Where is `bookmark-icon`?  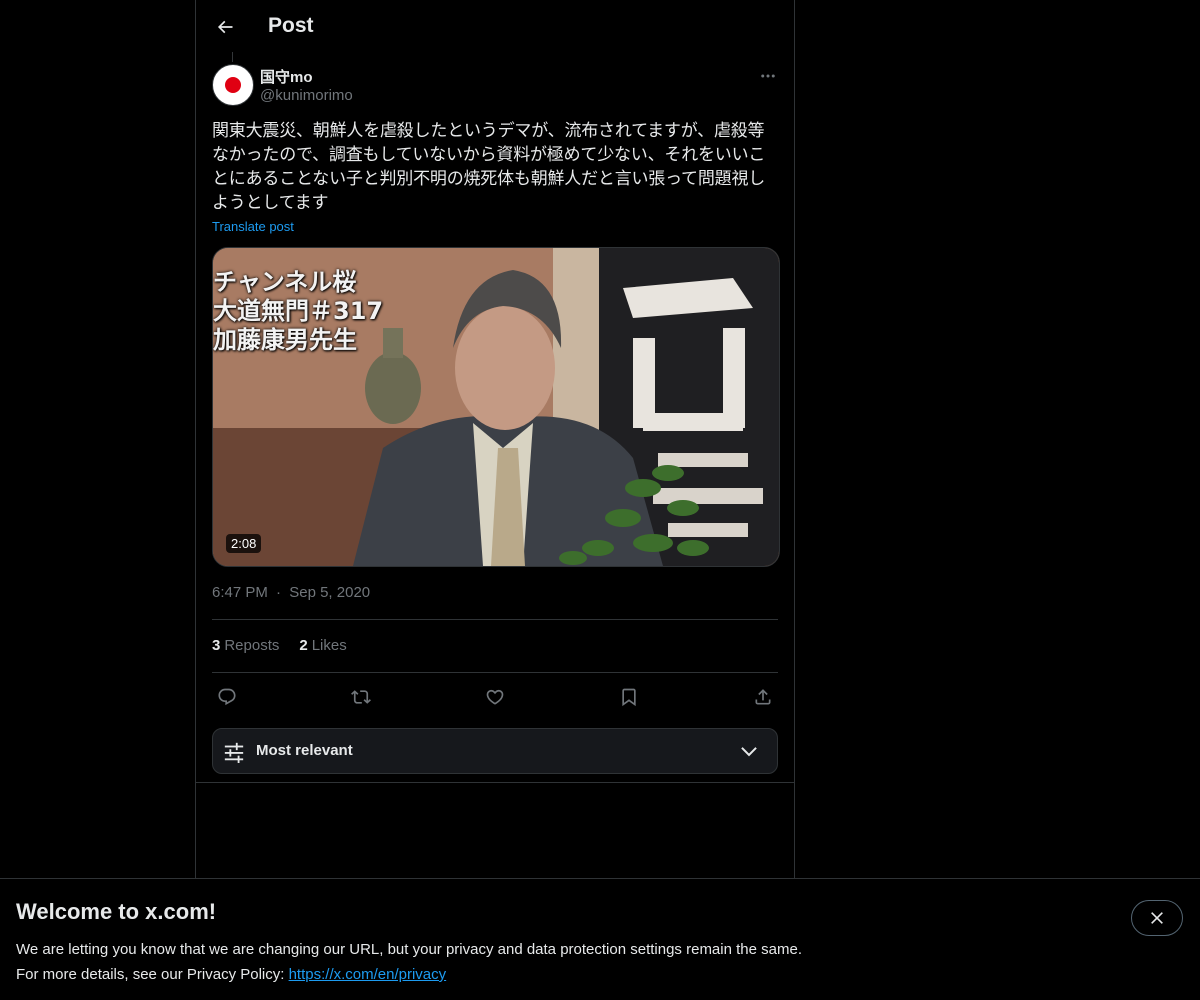 bookmark-icon is located at coordinates (629, 697).